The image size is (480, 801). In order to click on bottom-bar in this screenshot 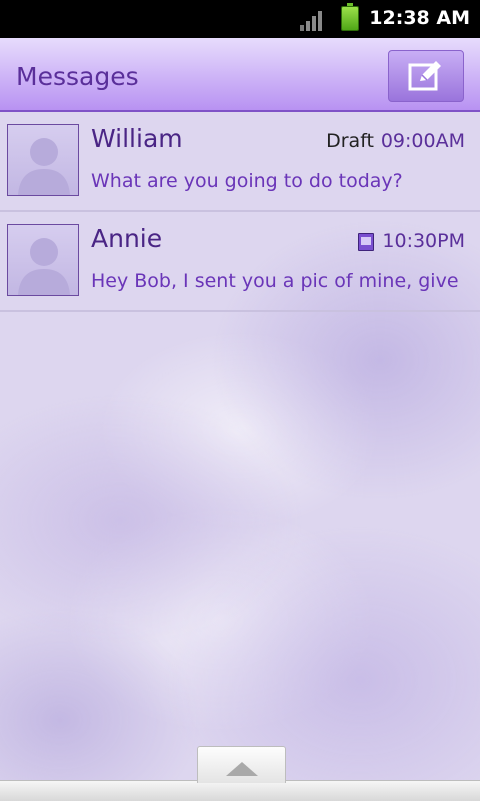, I will do `click(240, 790)`.